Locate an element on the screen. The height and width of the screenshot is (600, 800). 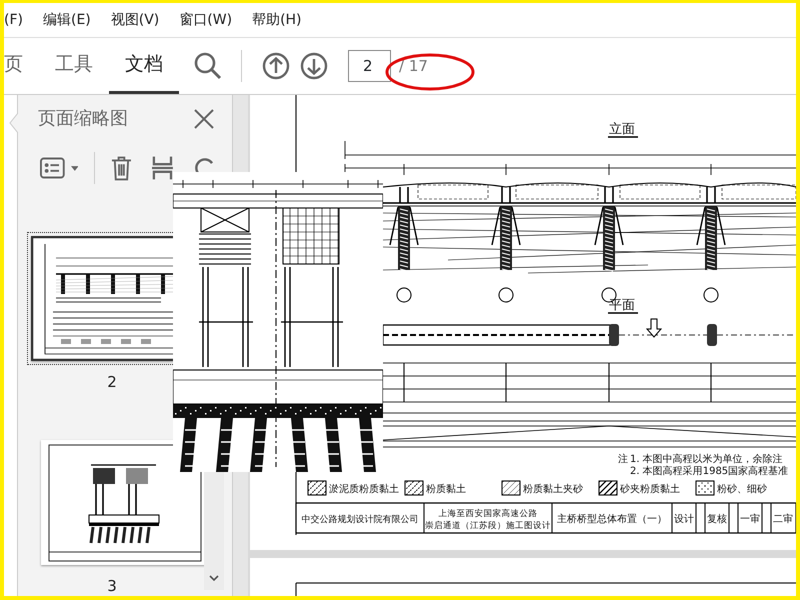
view-title: 平面 is located at coordinates (622, 305).